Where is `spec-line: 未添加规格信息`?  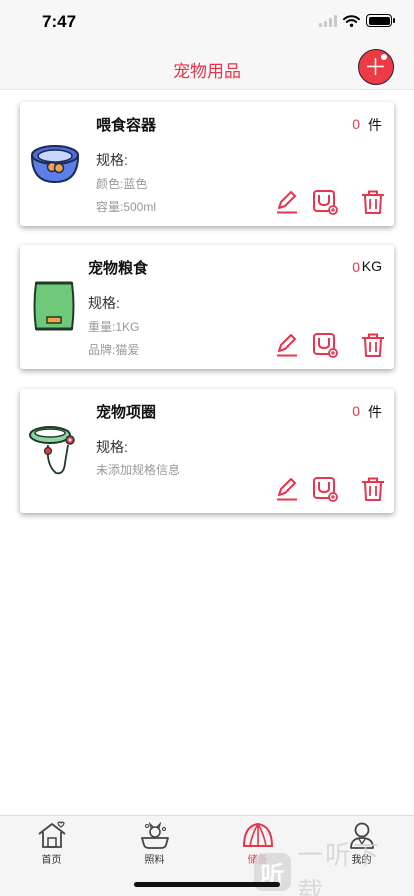 spec-line: 未添加规格信息 is located at coordinates (138, 470).